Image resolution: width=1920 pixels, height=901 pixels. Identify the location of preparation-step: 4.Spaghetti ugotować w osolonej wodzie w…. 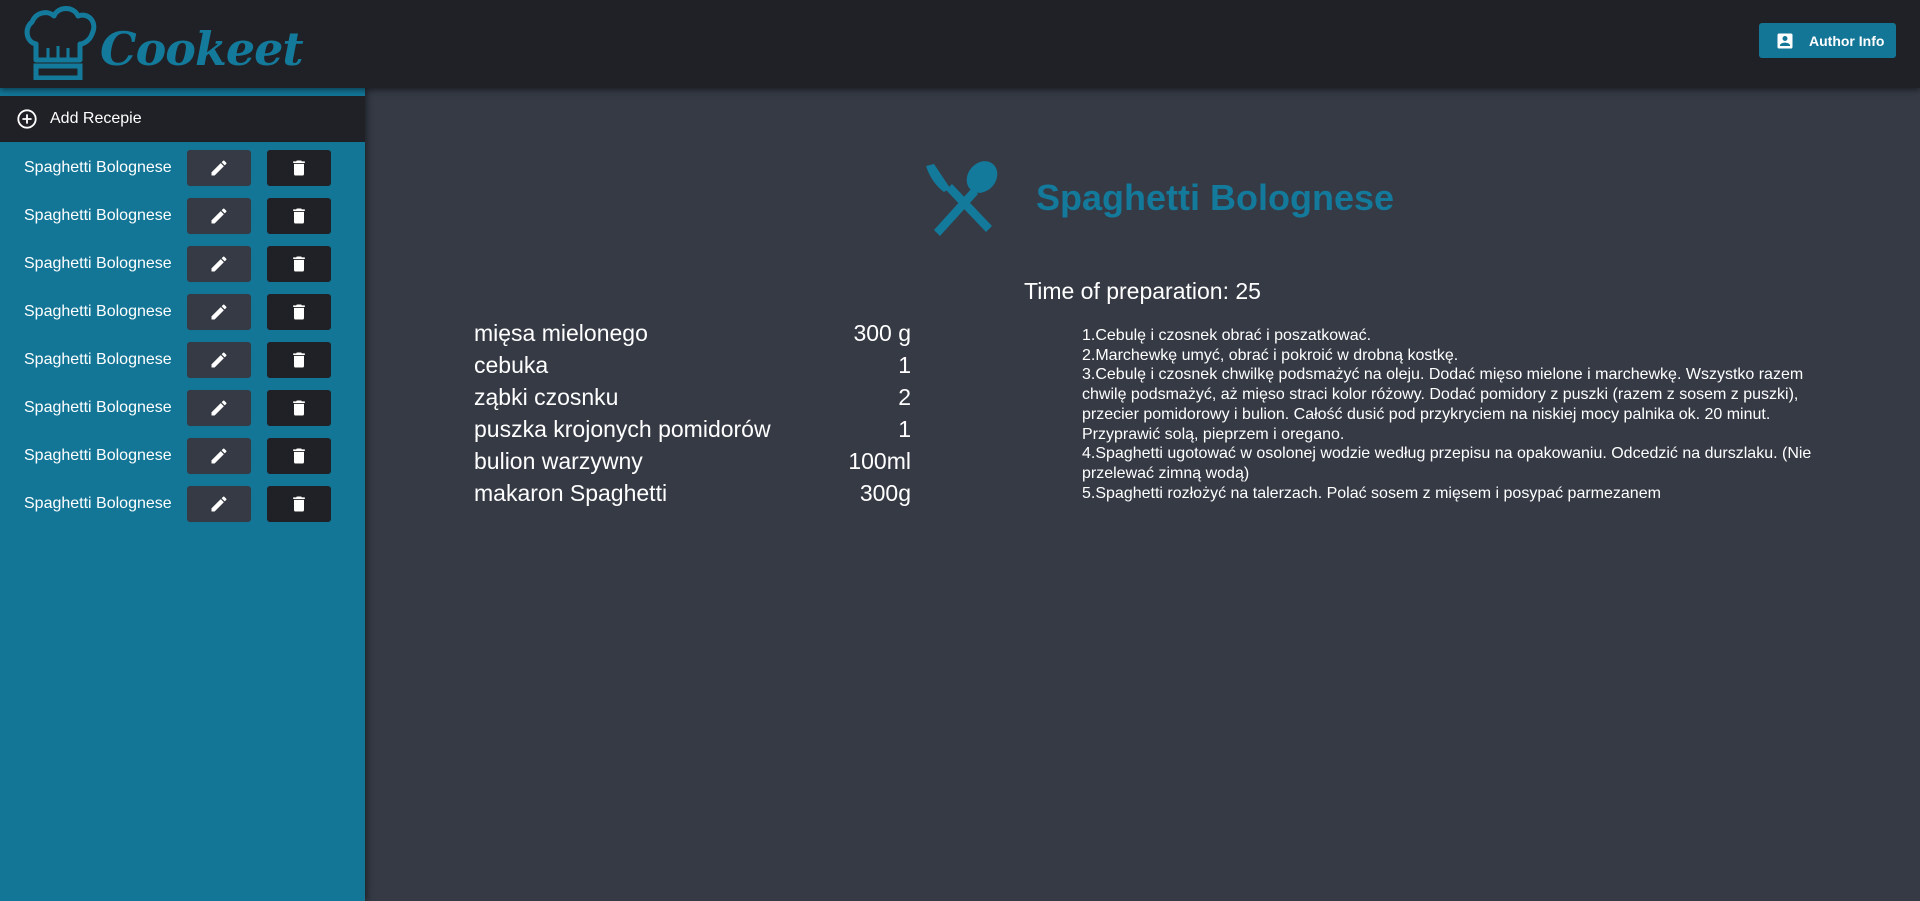
(1447, 463).